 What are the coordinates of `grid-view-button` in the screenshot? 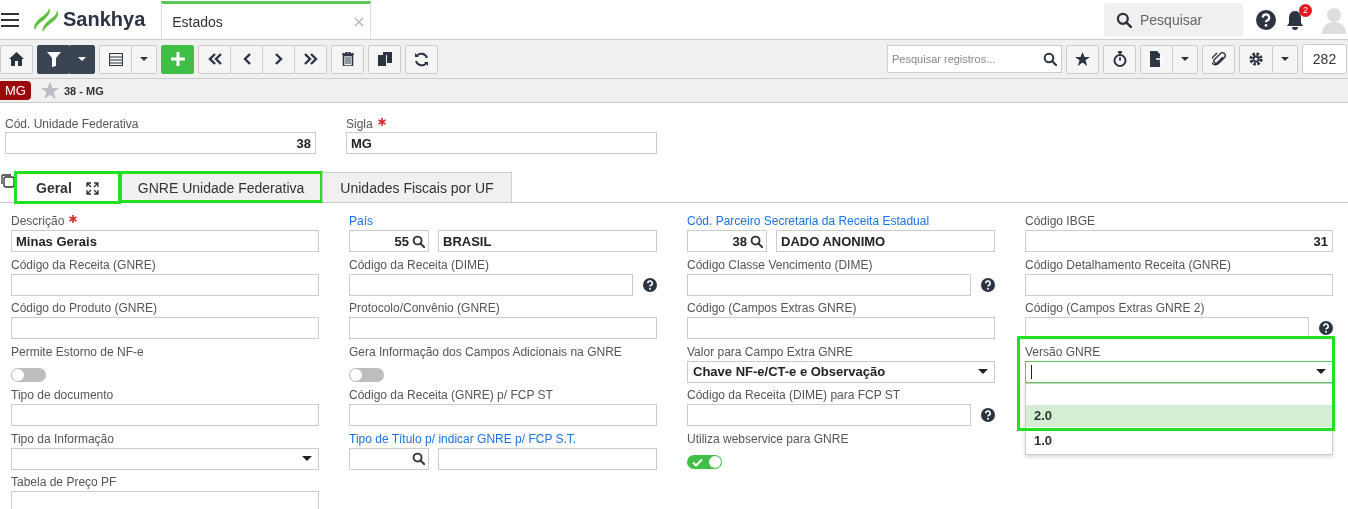 It's located at (115, 59).